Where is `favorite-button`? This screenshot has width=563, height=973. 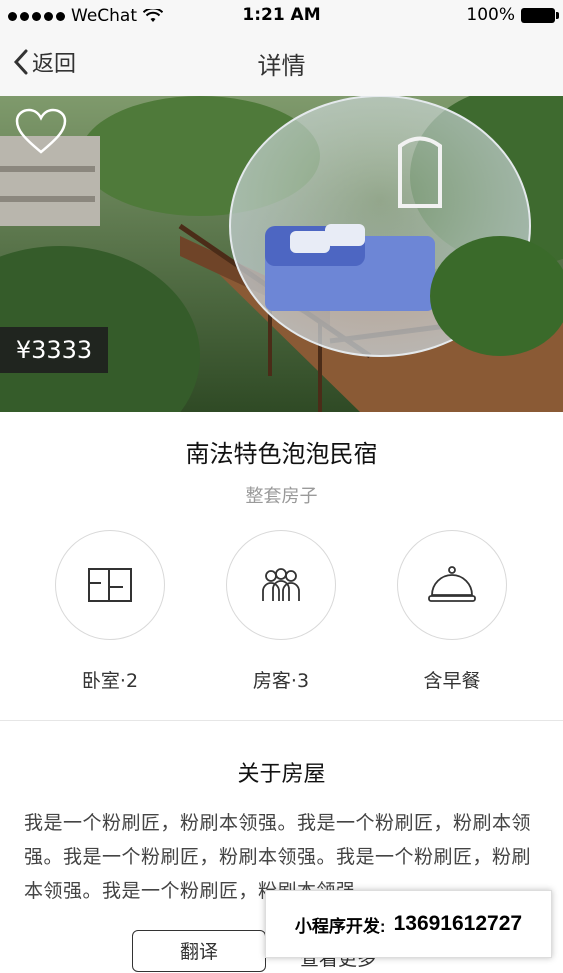 favorite-button is located at coordinates (41, 134).